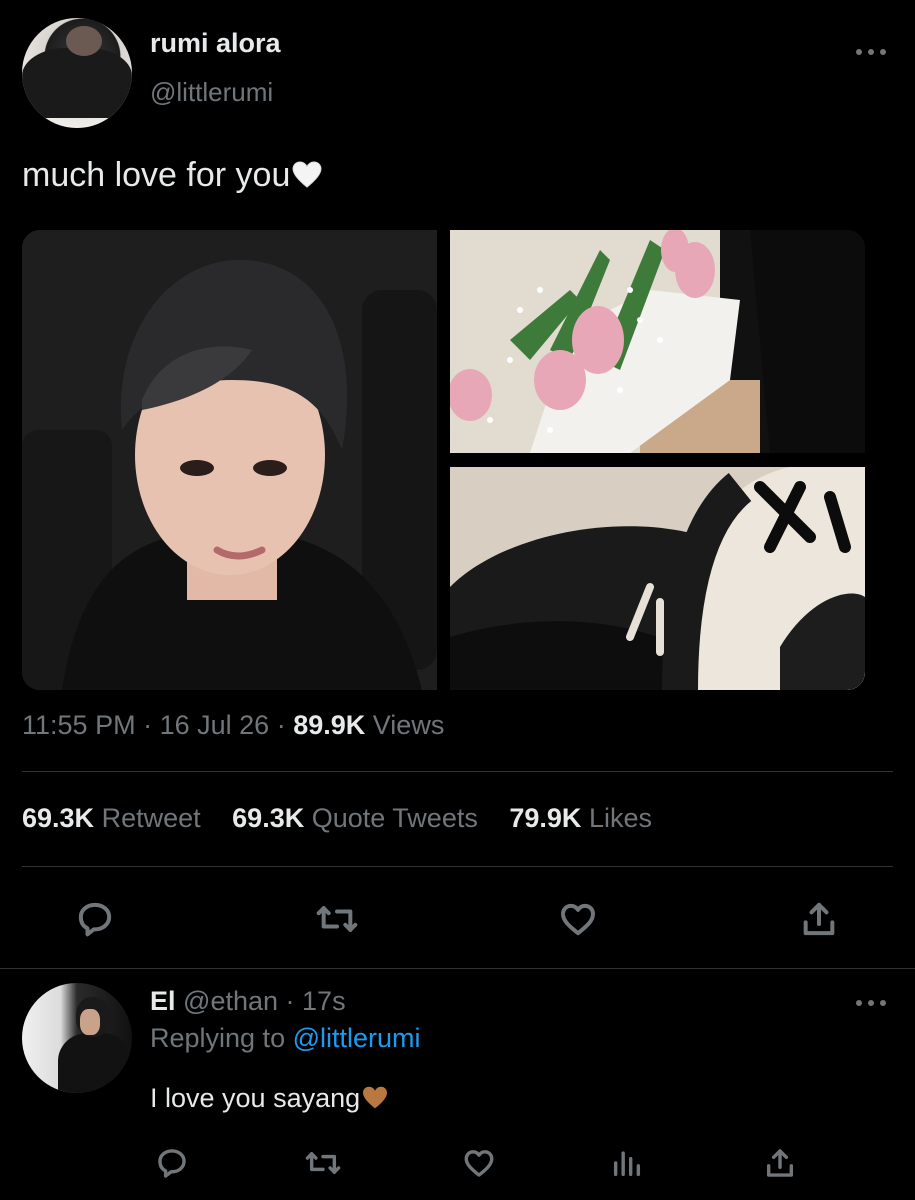  Describe the element at coordinates (268, 818) in the screenshot. I see `quote-count: 69.3K` at that location.